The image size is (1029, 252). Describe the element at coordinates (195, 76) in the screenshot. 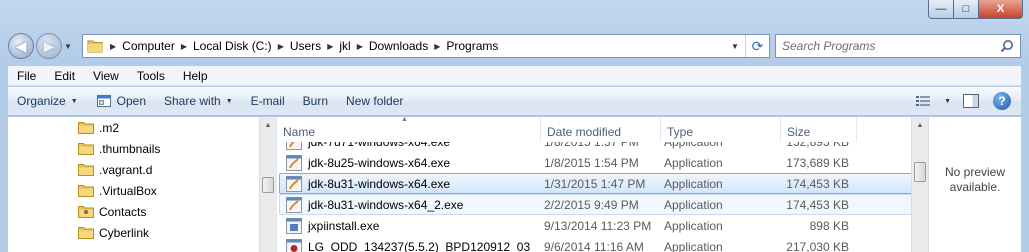

I see `menu-help: Help` at that location.